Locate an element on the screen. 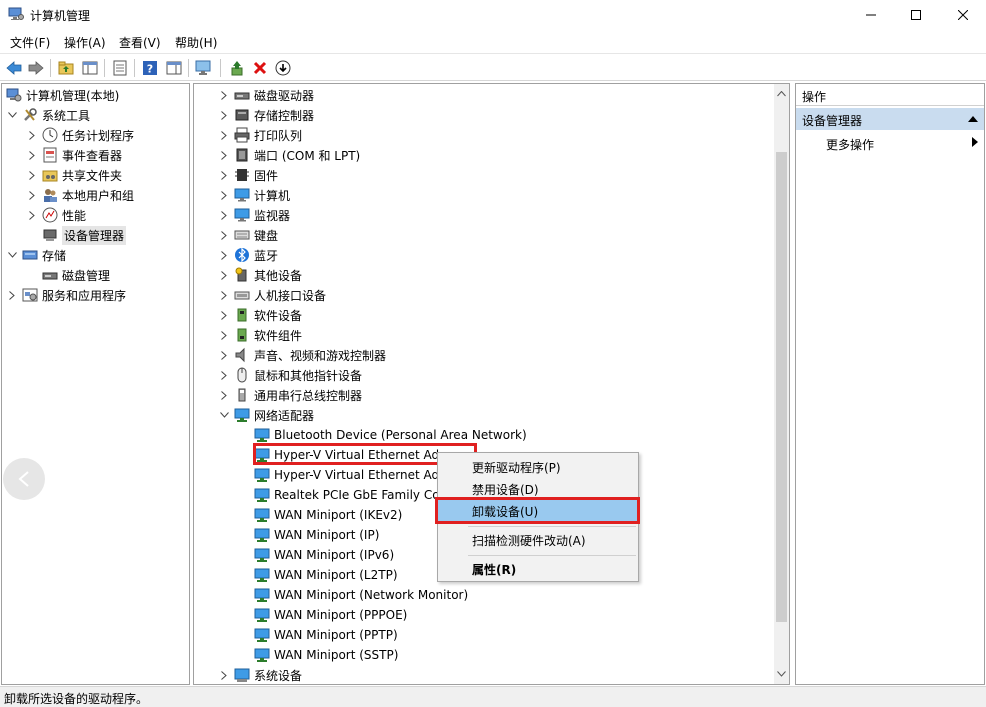  up-folder-button is located at coordinates (66, 68).